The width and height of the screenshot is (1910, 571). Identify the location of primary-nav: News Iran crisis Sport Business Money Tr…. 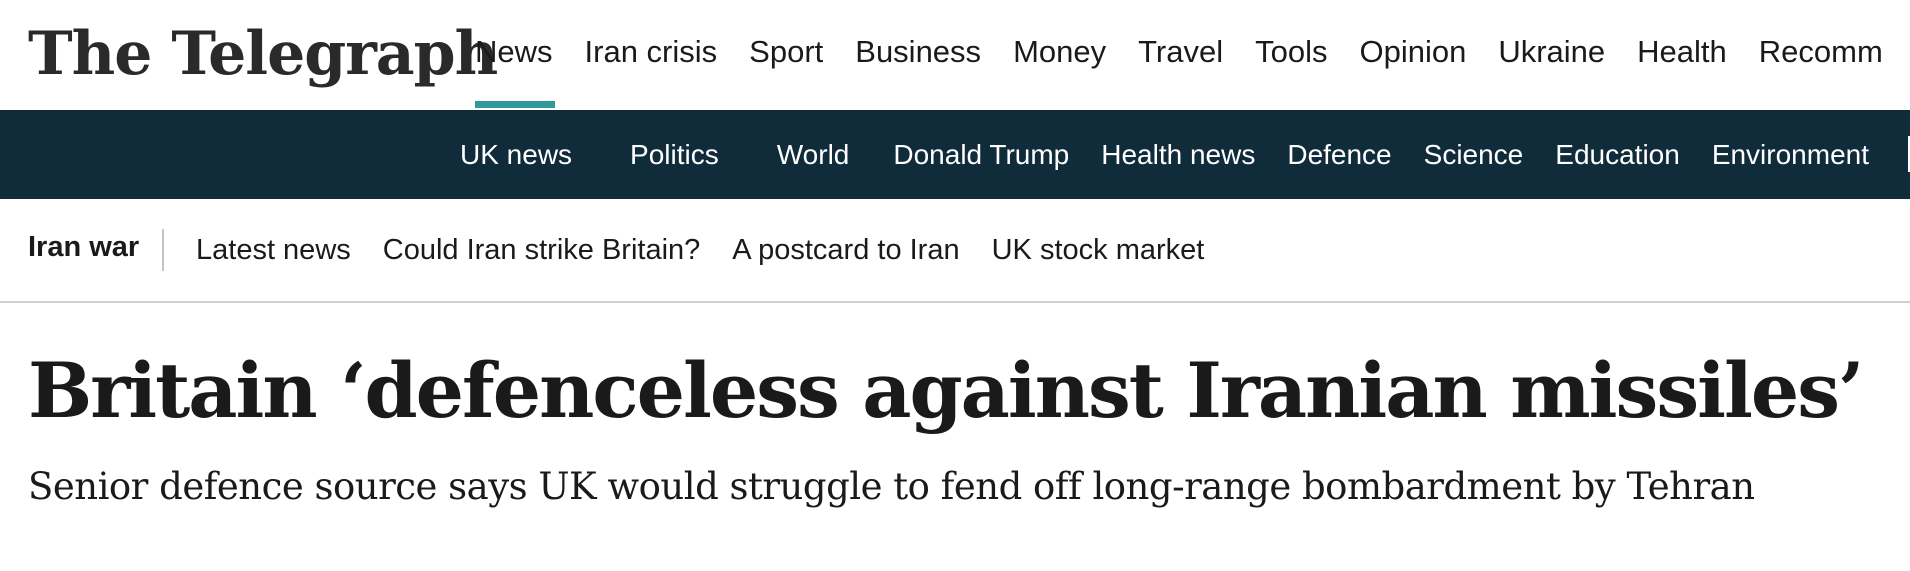
(1179, 55).